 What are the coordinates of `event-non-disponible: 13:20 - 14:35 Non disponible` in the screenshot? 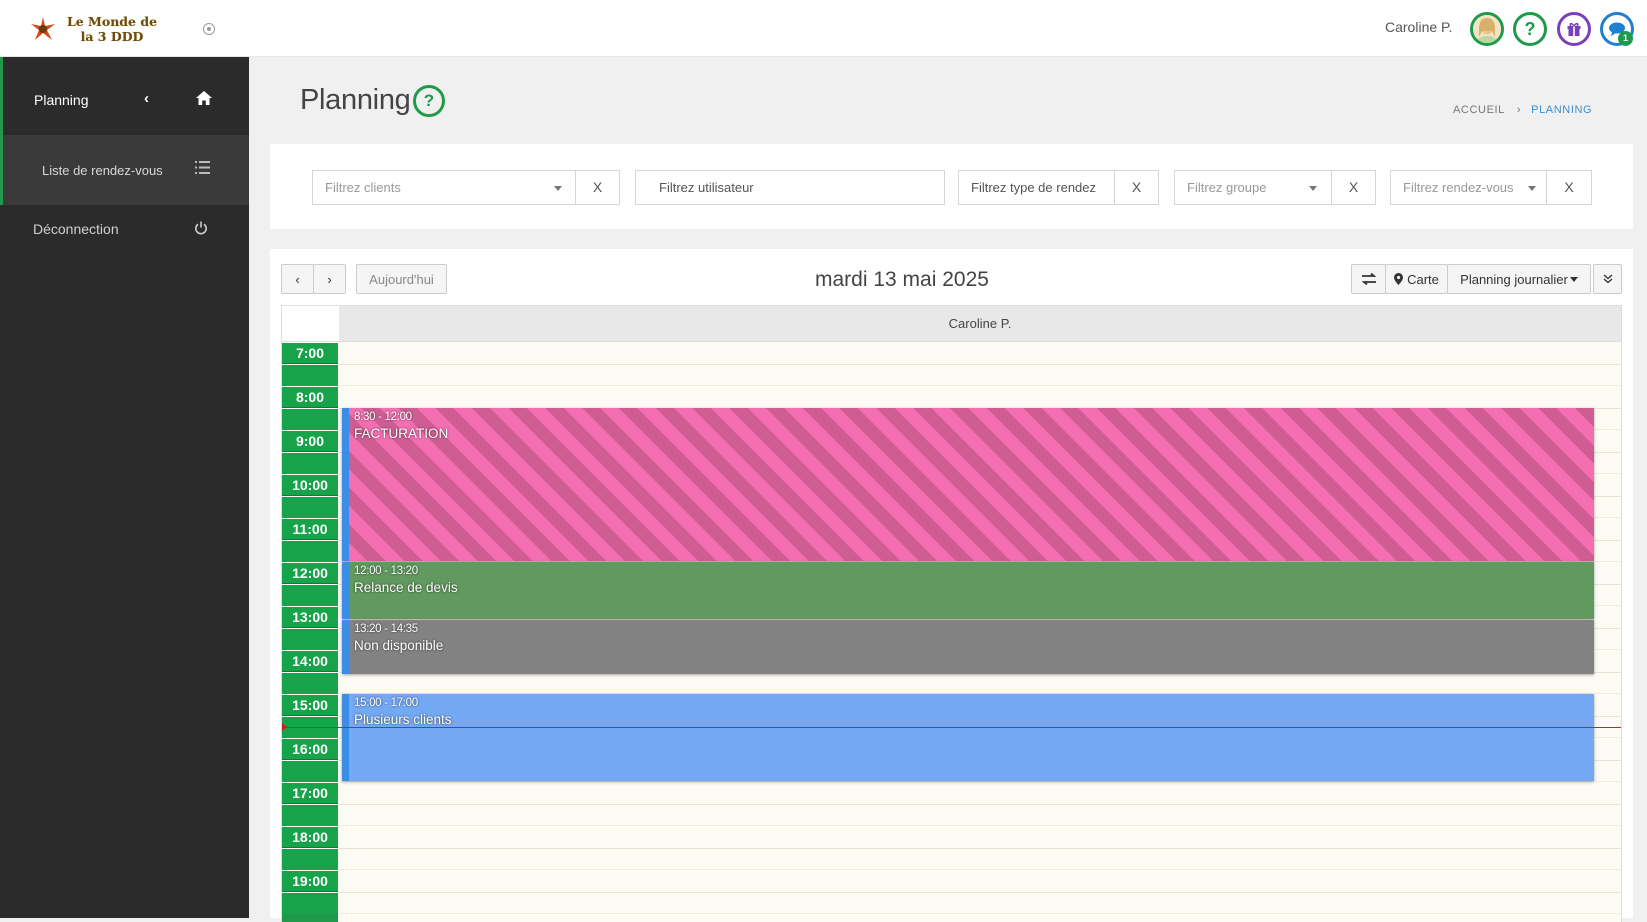 It's located at (968, 647).